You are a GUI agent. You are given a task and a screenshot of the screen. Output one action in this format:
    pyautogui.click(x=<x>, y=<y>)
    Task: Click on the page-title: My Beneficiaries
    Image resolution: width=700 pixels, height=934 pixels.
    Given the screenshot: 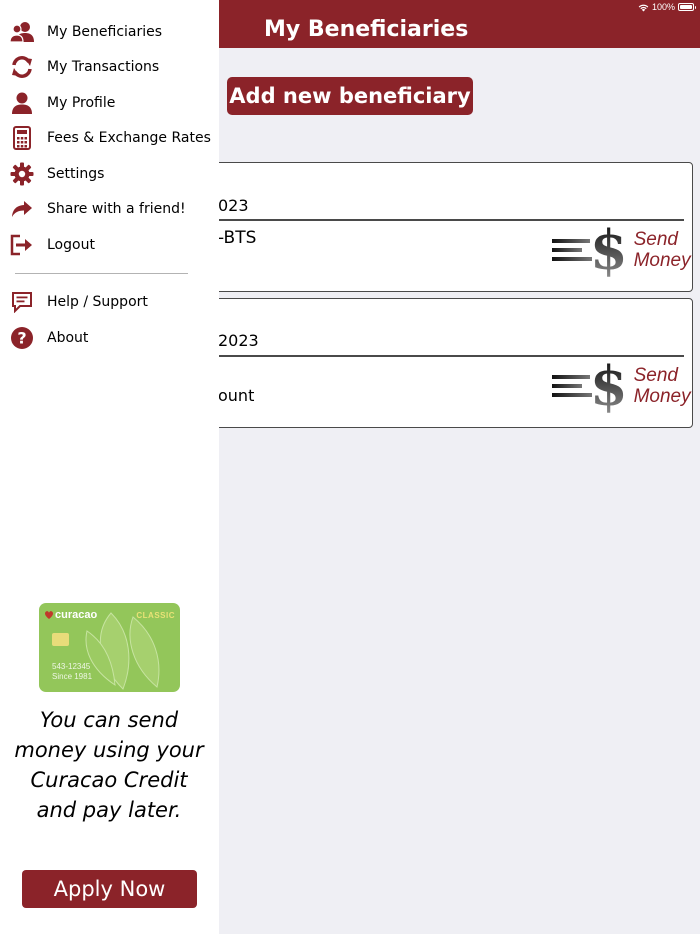 What is the action you would take?
    pyautogui.click(x=366, y=29)
    